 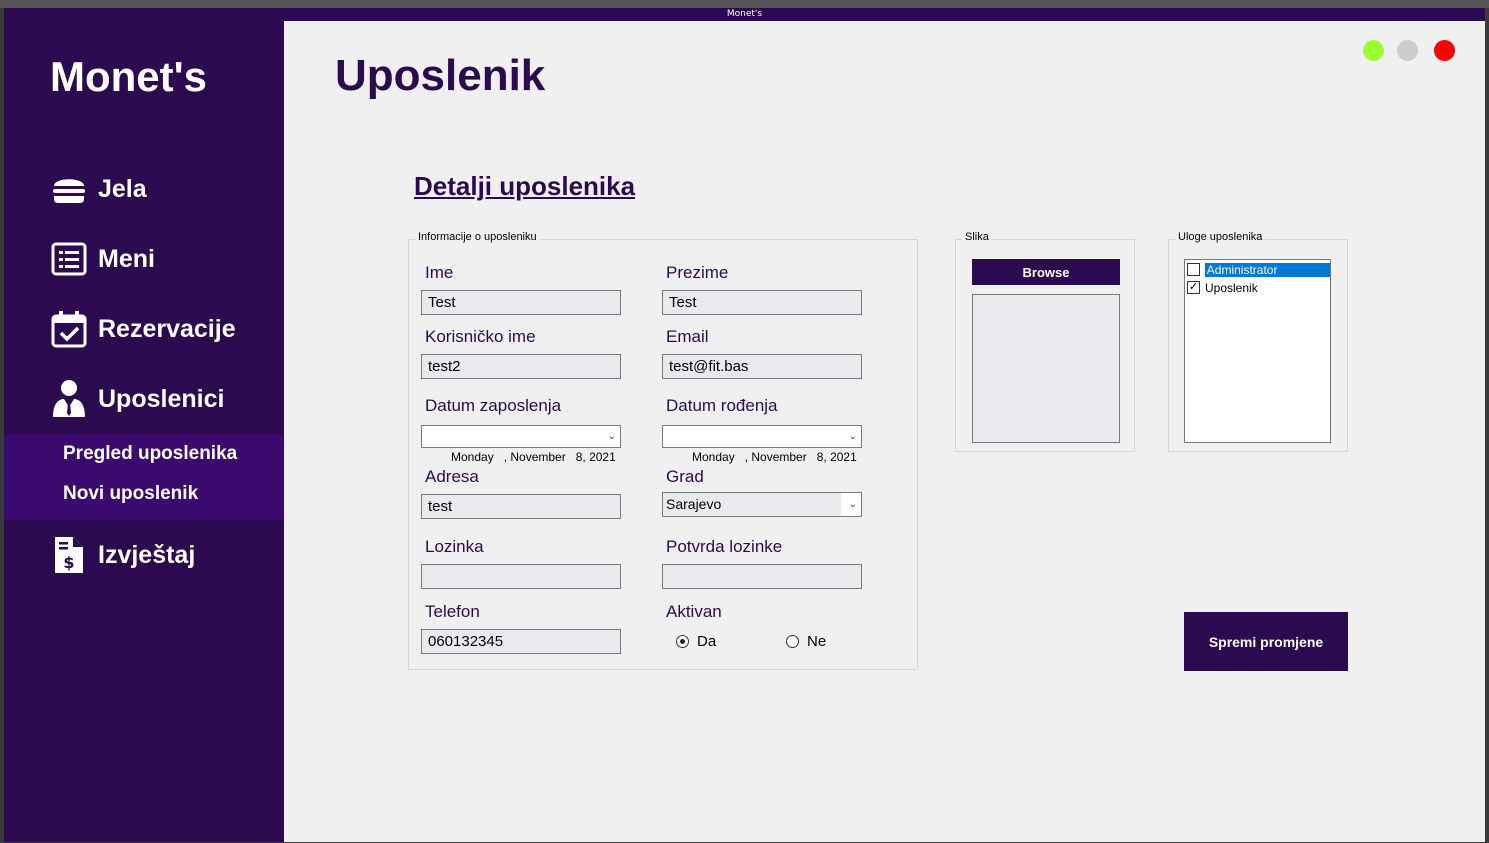 What do you see at coordinates (1267, 269) in the screenshot?
I see `role-label: Administrator` at bounding box center [1267, 269].